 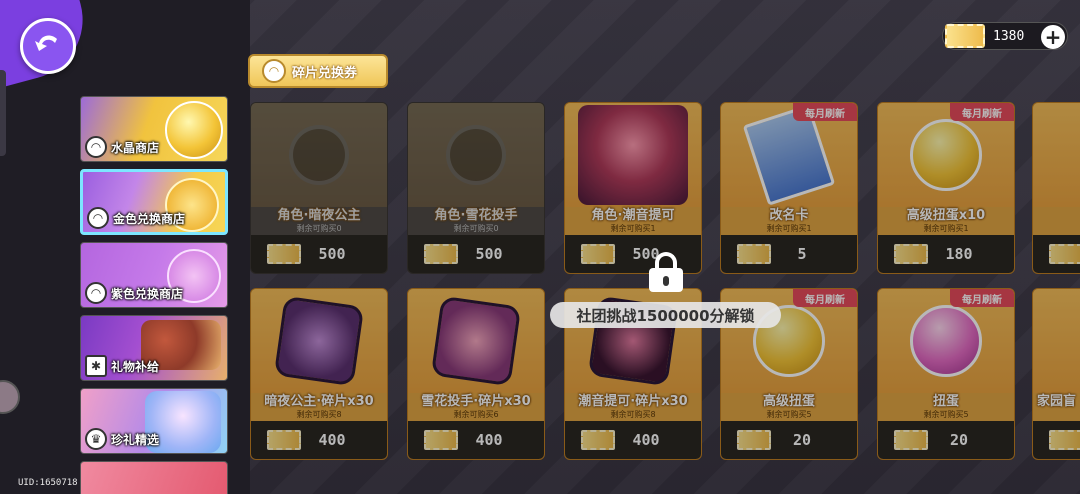 I want to click on currency-amount: 1380, so click(x=1009, y=36).